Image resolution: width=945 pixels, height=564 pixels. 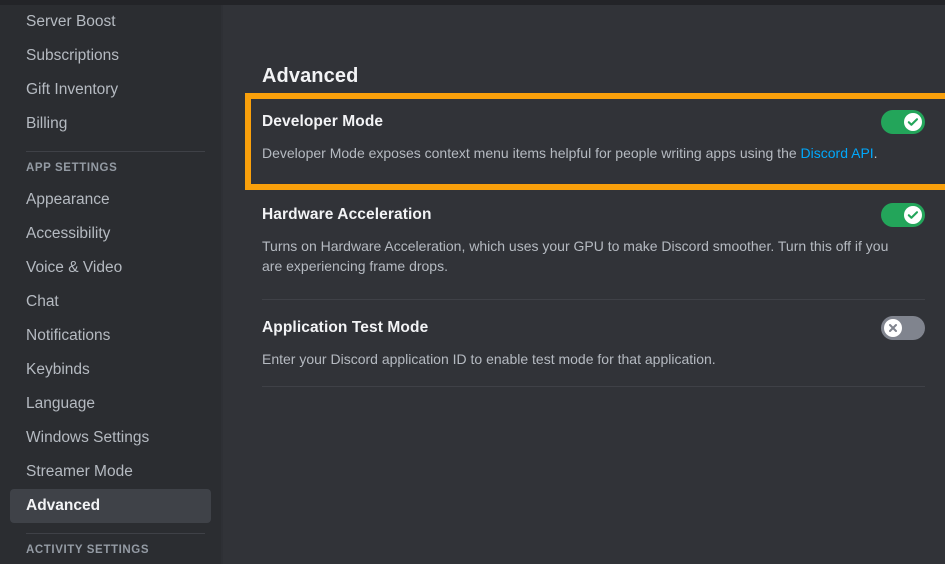 I want to click on setting-title: Application Test Mode, so click(x=345, y=327).